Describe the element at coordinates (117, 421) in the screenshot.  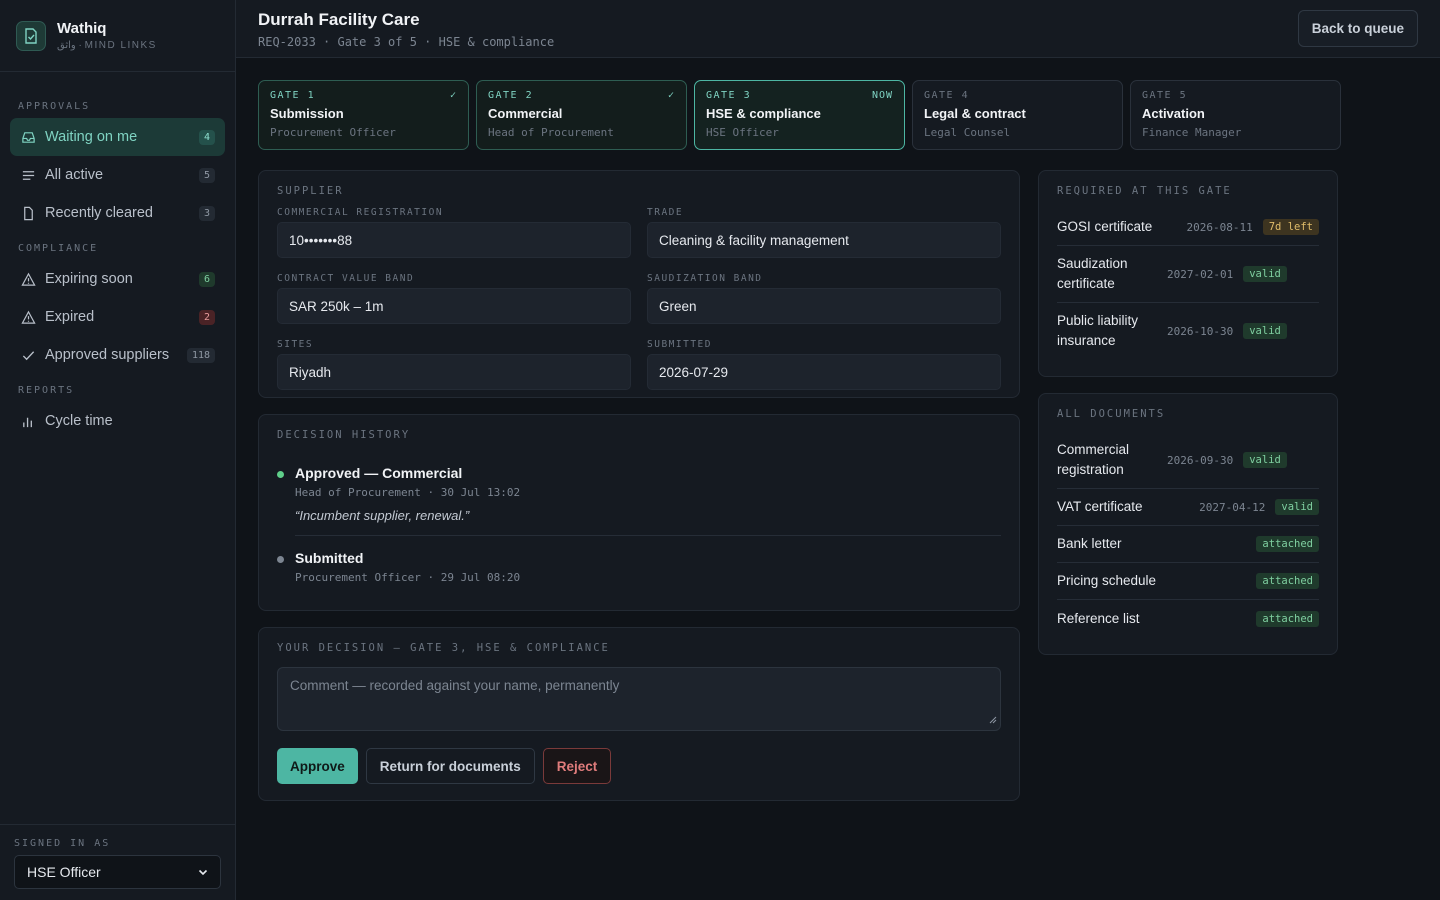
I see `sidebar-item-cycle-time: Cycle time` at that location.